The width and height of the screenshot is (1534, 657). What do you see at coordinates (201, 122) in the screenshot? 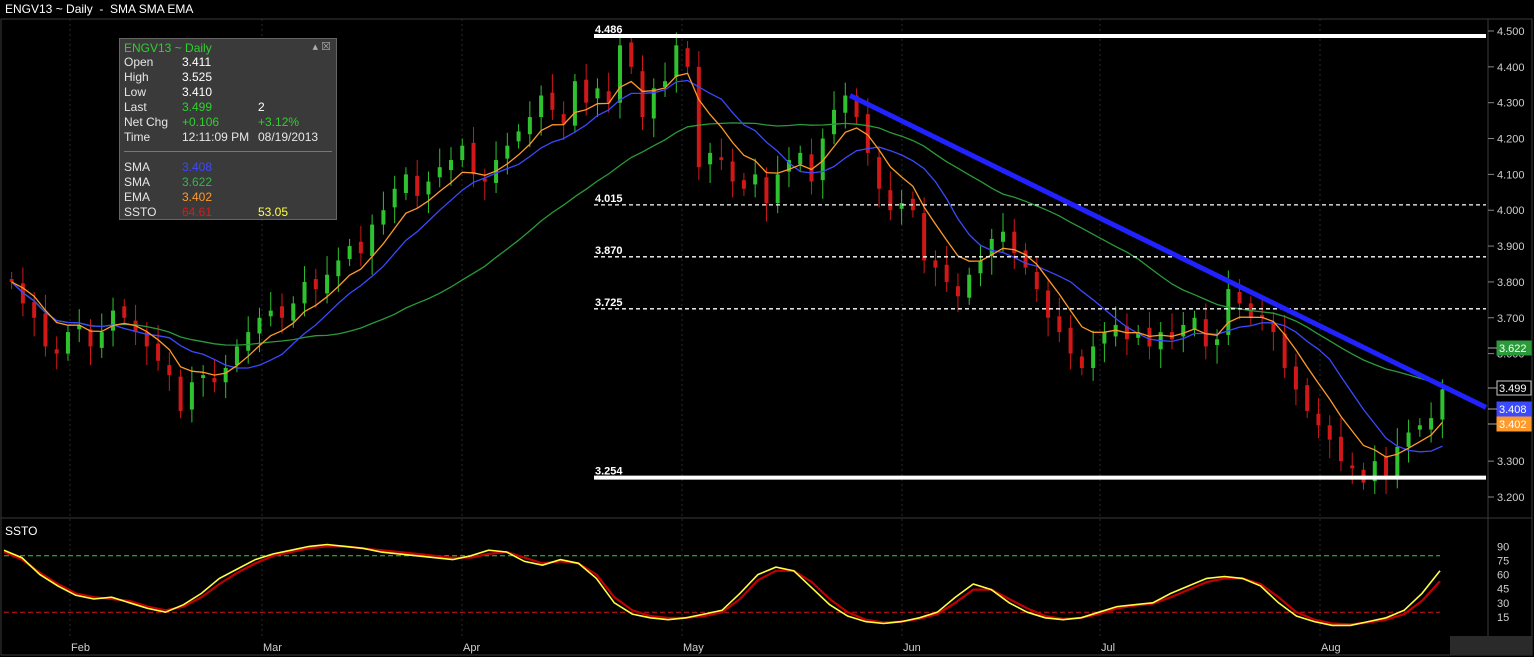
I see `panel-row-value: +0.106` at bounding box center [201, 122].